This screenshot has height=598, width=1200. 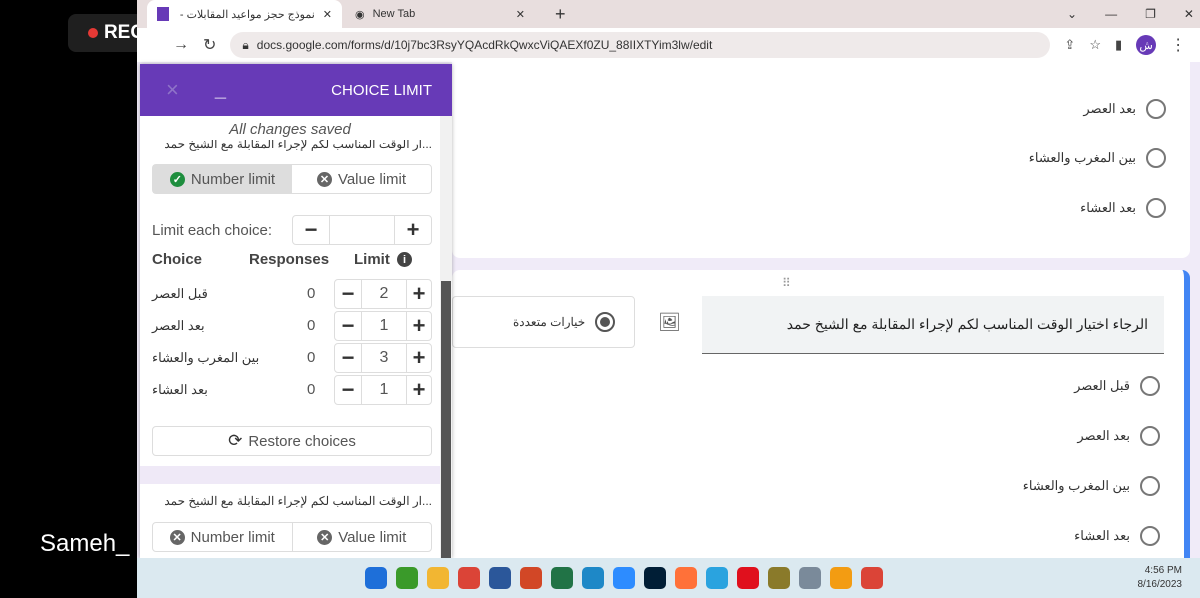 I want to click on chrome-icon, so click(x=469, y=578).